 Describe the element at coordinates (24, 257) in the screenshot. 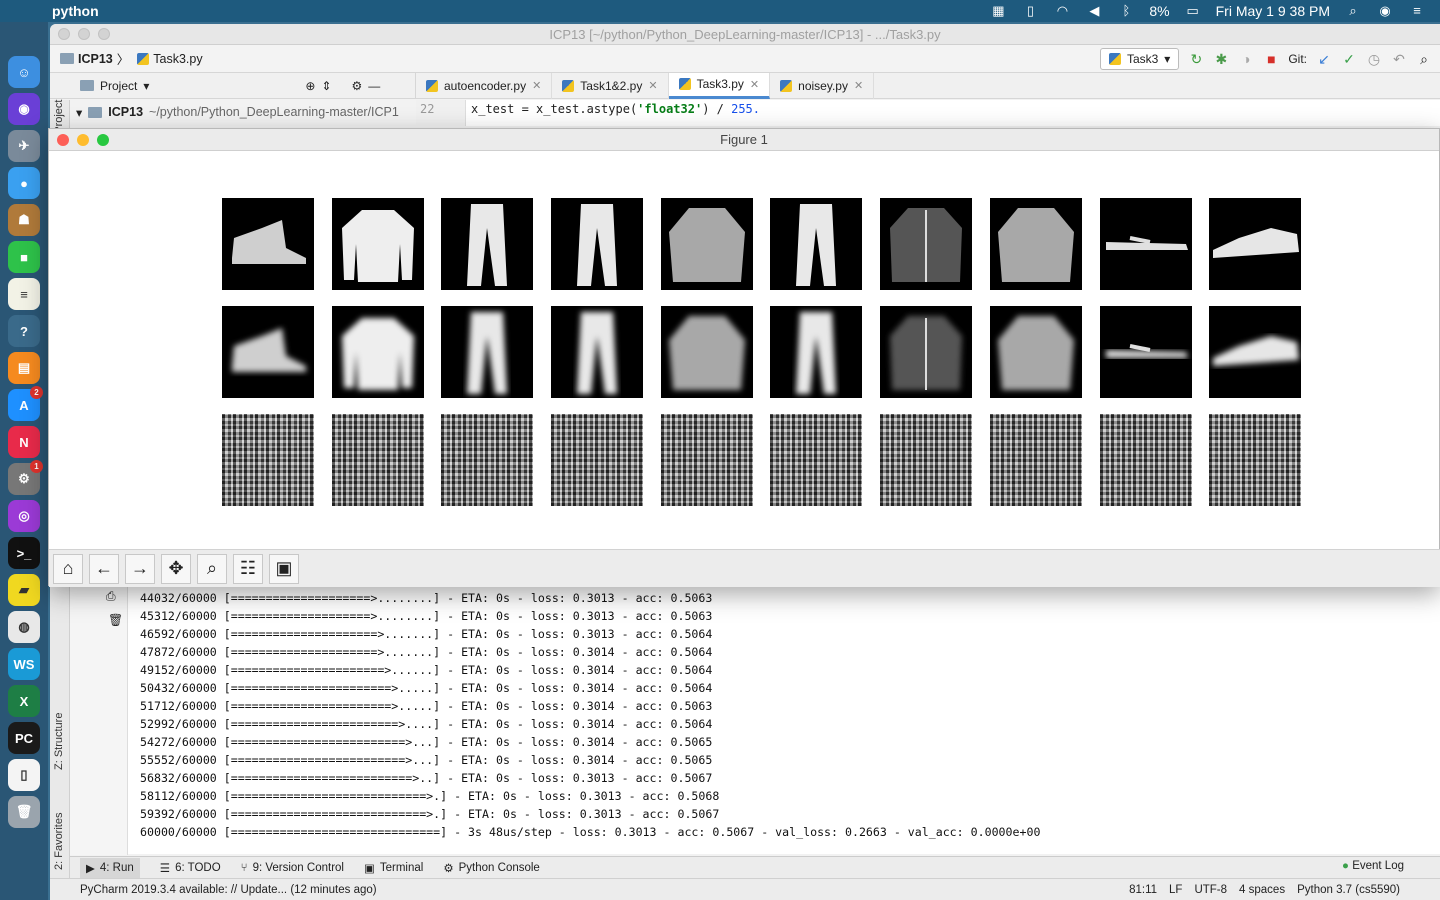

I see `facetime-icon: ■` at that location.